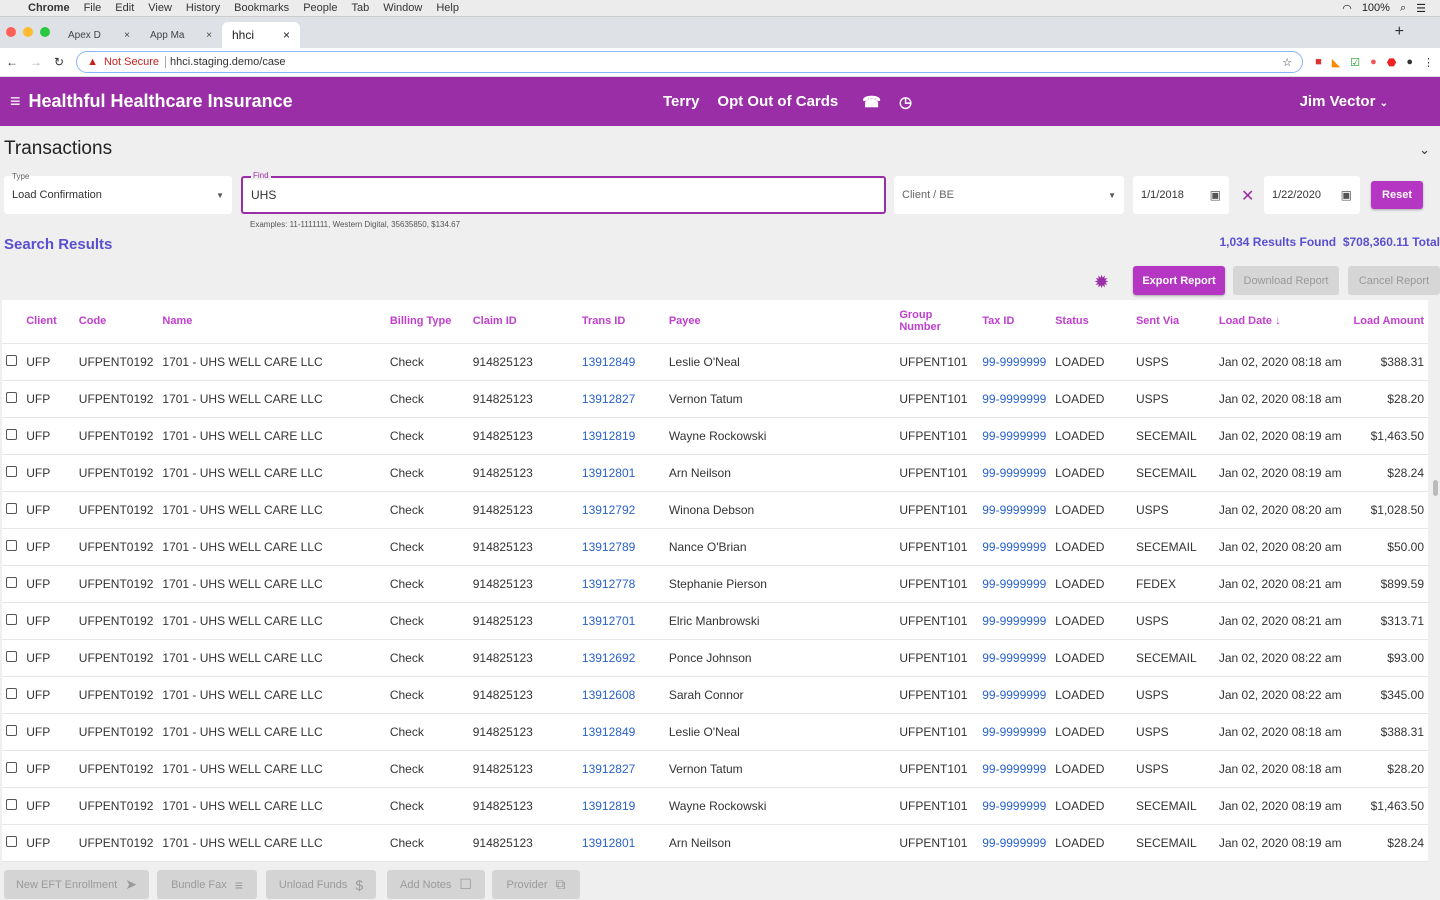  I want to click on settings-gear-icon: ✹, so click(1101, 282).